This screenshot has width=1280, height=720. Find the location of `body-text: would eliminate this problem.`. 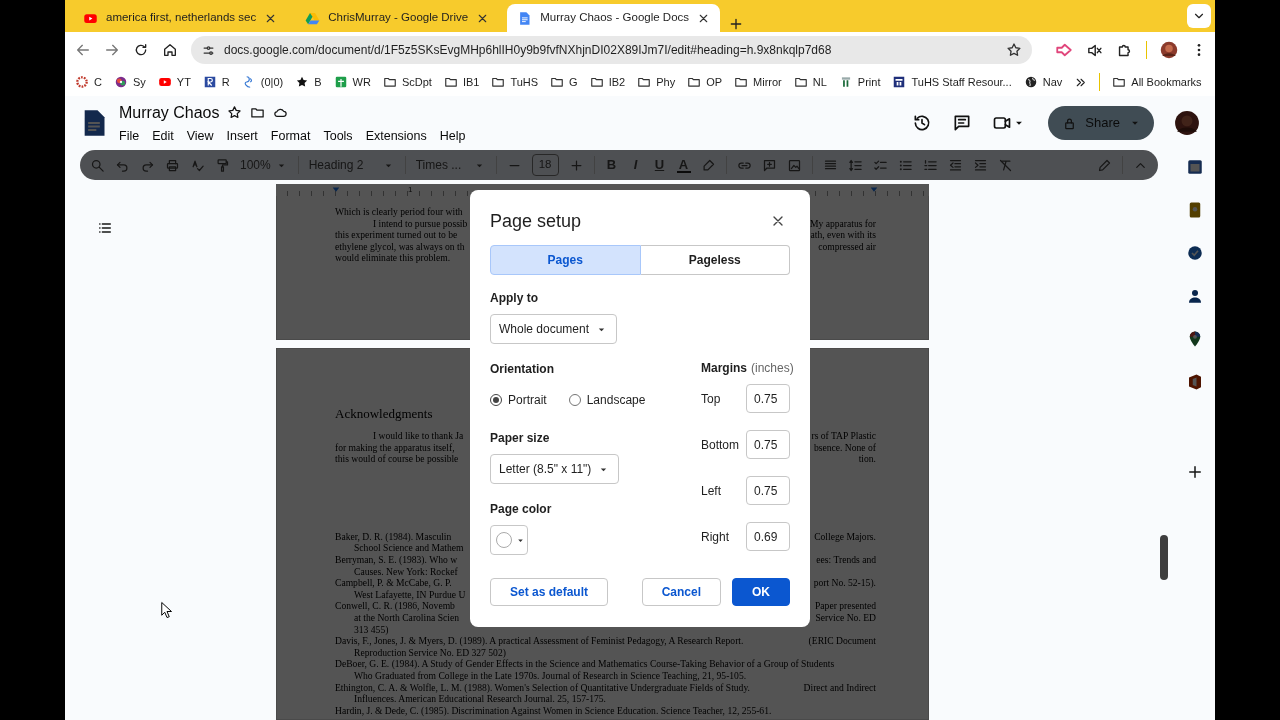

body-text: would eliminate this problem. is located at coordinates (393, 258).